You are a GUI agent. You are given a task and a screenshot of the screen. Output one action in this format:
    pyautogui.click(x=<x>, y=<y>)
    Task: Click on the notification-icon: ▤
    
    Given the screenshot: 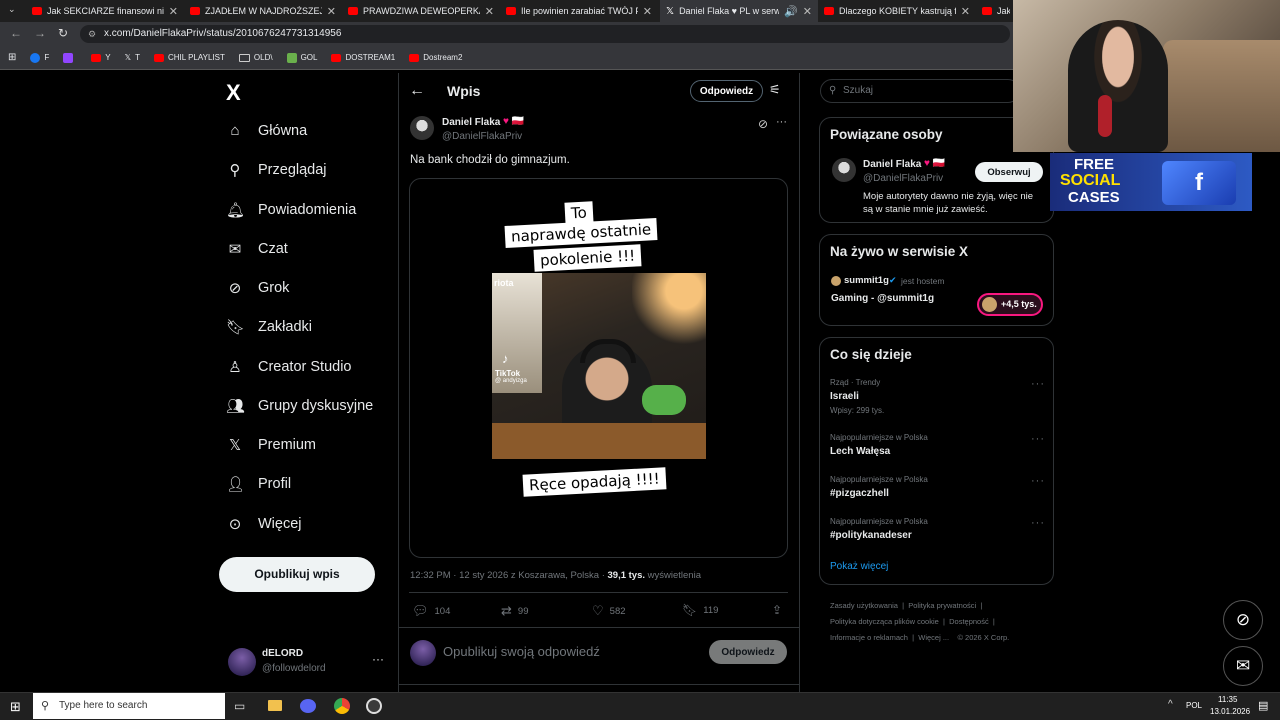 What is the action you would take?
    pyautogui.click(x=1263, y=705)
    